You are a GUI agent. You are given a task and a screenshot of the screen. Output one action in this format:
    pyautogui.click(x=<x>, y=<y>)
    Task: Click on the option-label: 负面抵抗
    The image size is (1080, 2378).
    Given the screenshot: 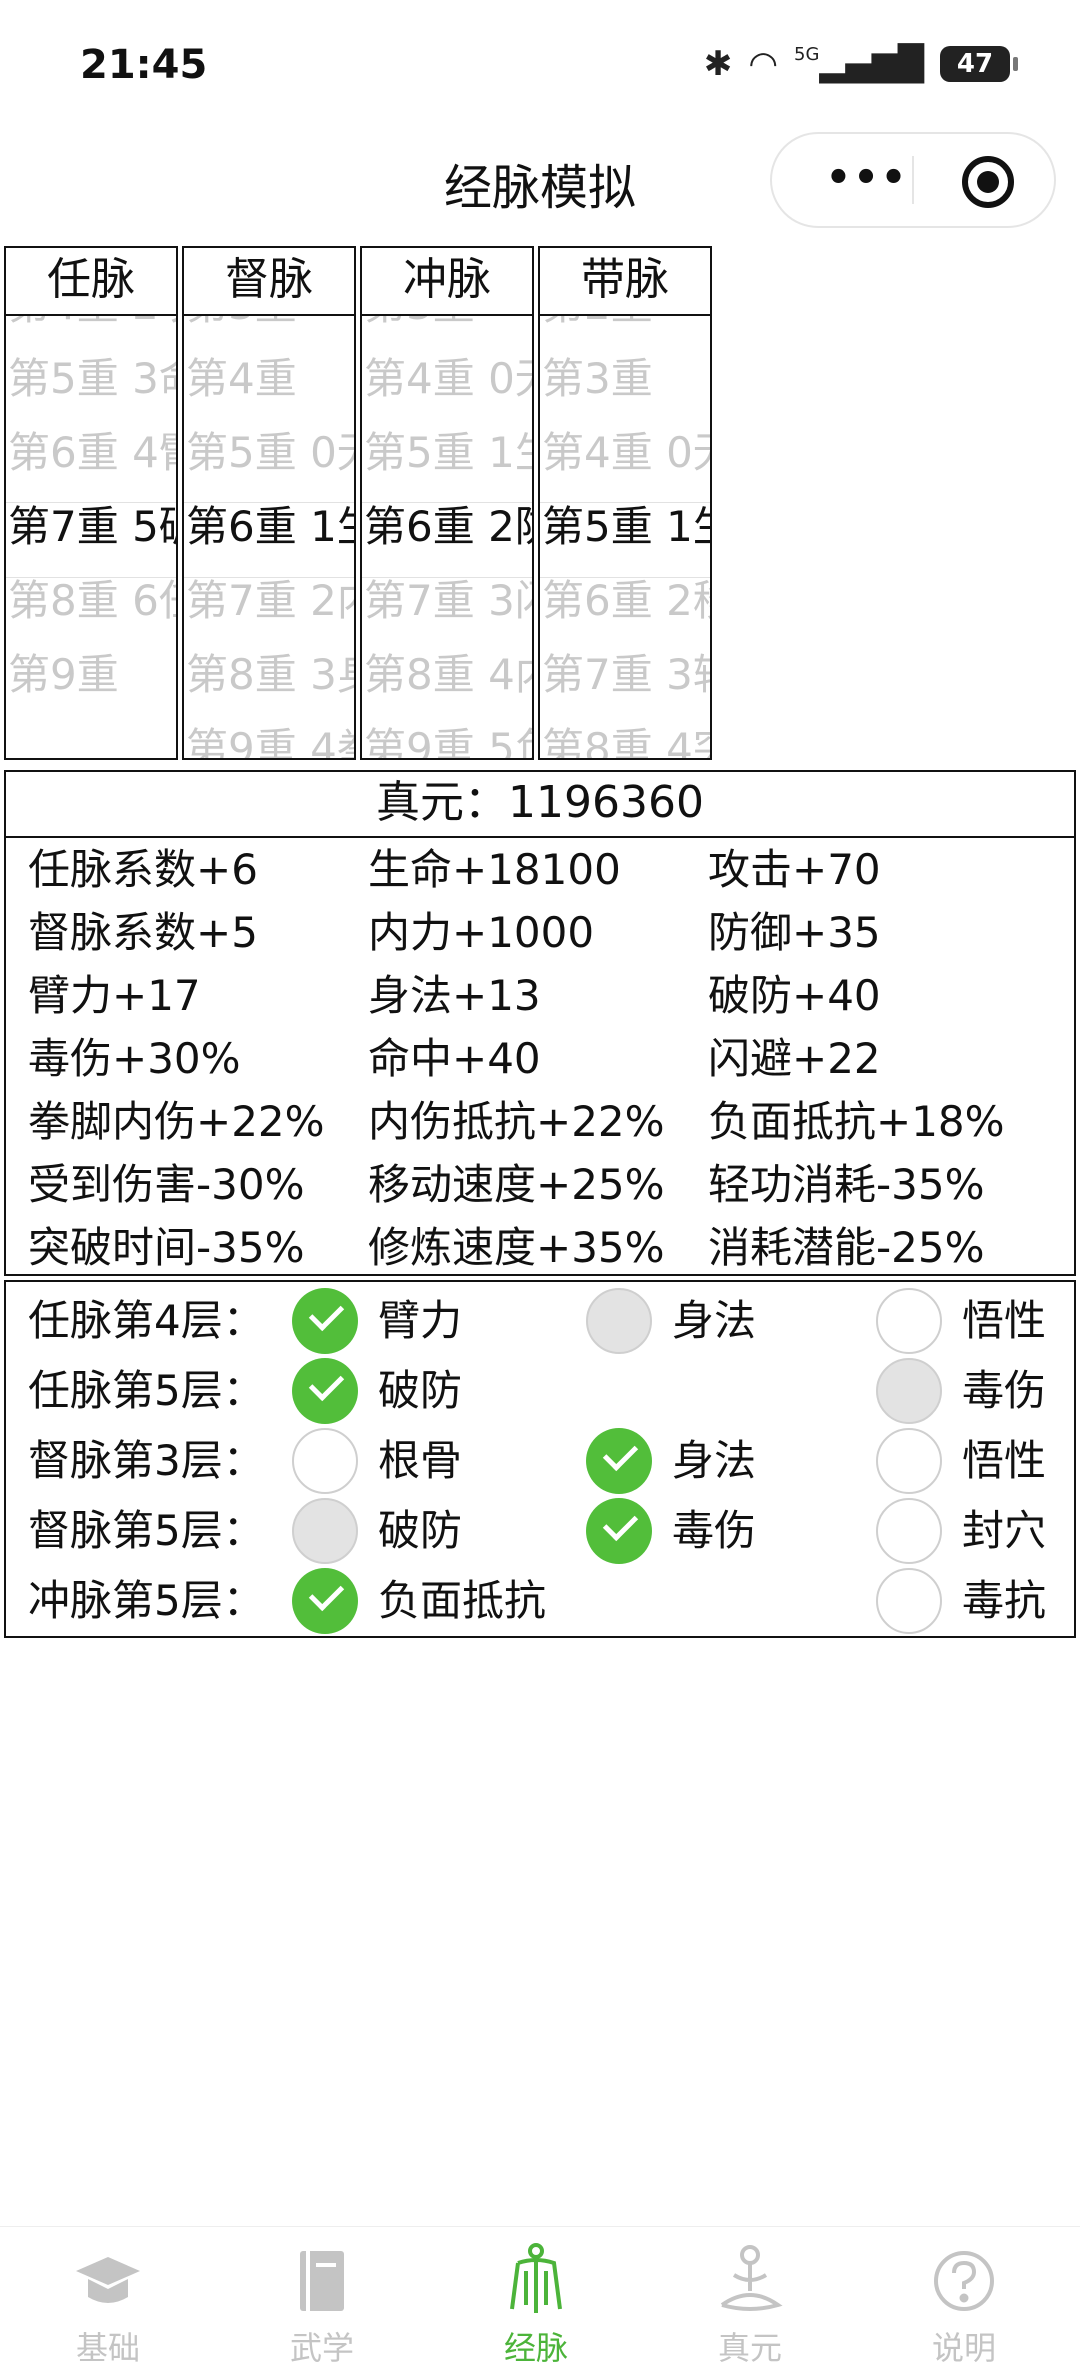 What is the action you would take?
    pyautogui.click(x=462, y=1600)
    